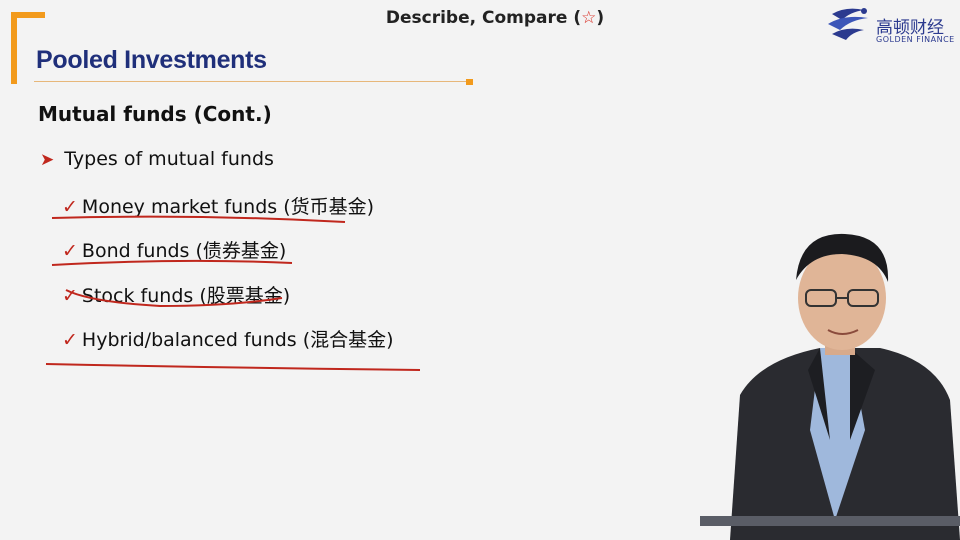 The image size is (960, 540). What do you see at coordinates (237, 340) in the screenshot?
I see `list-item-label: Hybrid/balanced funds (混合基金)` at bounding box center [237, 340].